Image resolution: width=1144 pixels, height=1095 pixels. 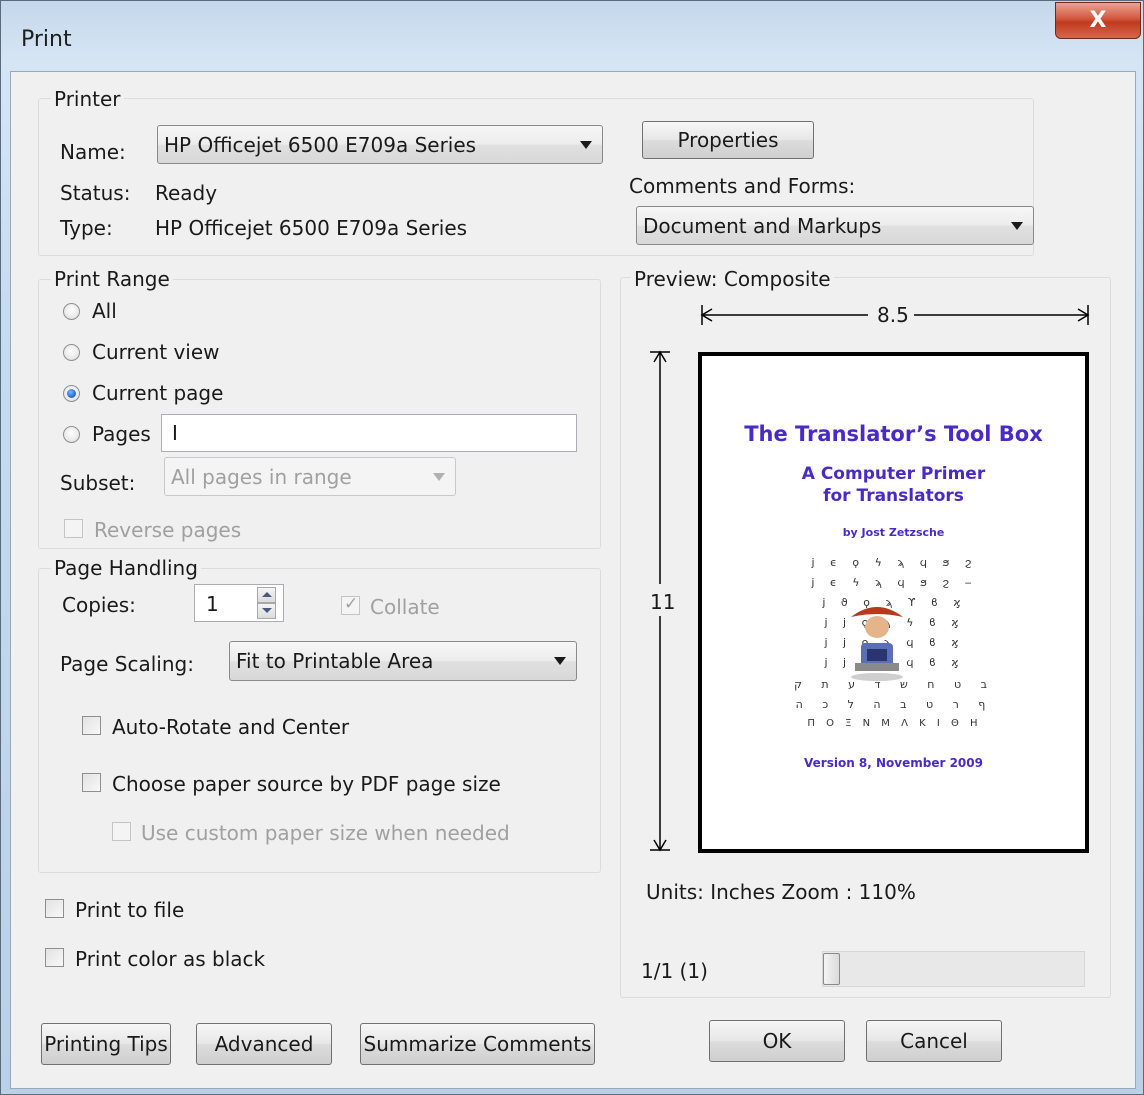 What do you see at coordinates (71, 393) in the screenshot?
I see `radio-current-page` at bounding box center [71, 393].